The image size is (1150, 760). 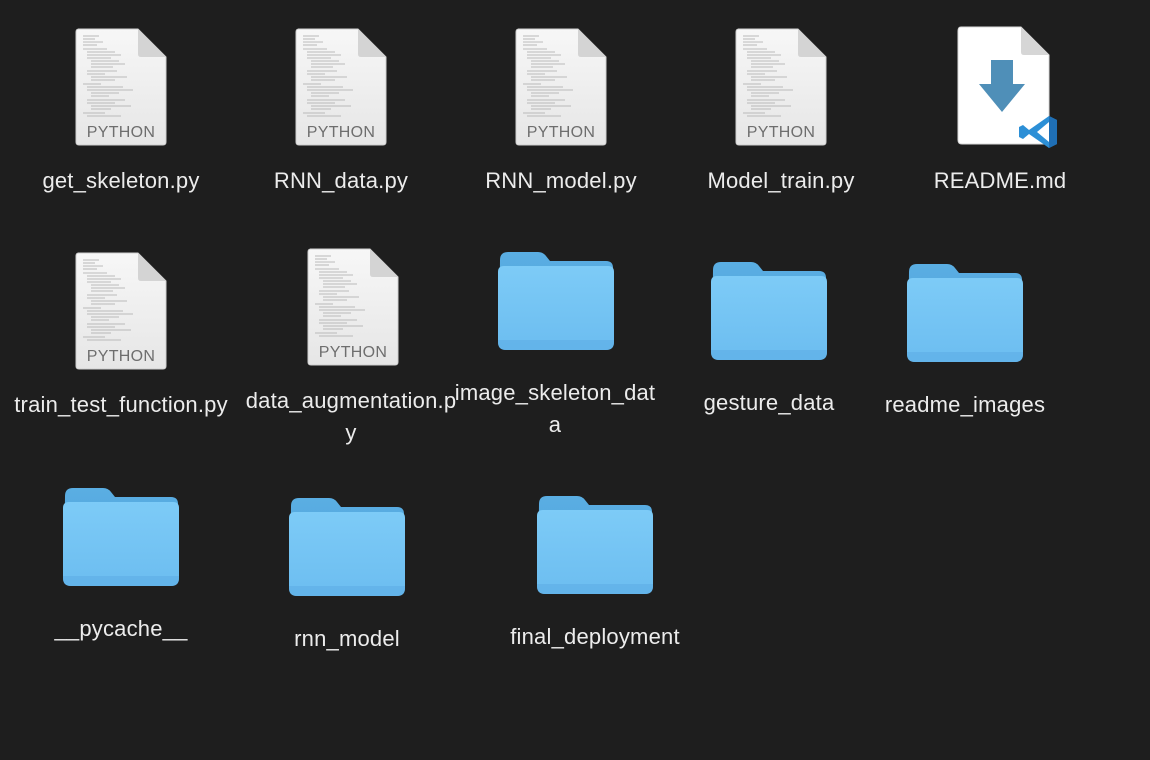 I want to click on folder-final-deployment: final_deployment, so click(x=595, y=579).